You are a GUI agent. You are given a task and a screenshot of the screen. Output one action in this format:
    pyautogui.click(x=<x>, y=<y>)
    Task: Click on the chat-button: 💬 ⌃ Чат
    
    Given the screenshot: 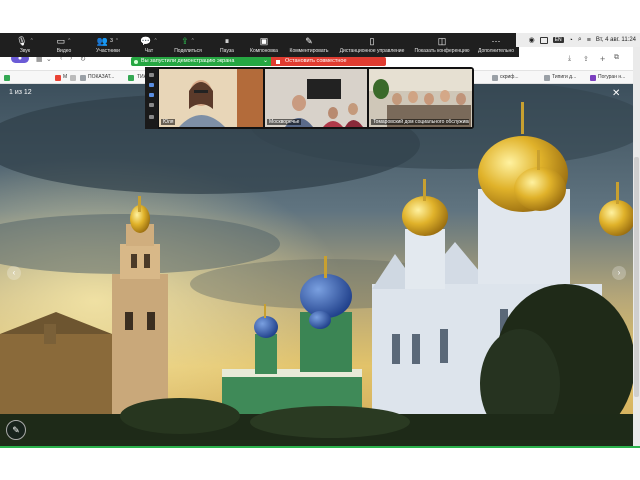 What is the action you would take?
    pyautogui.click(x=149, y=45)
    